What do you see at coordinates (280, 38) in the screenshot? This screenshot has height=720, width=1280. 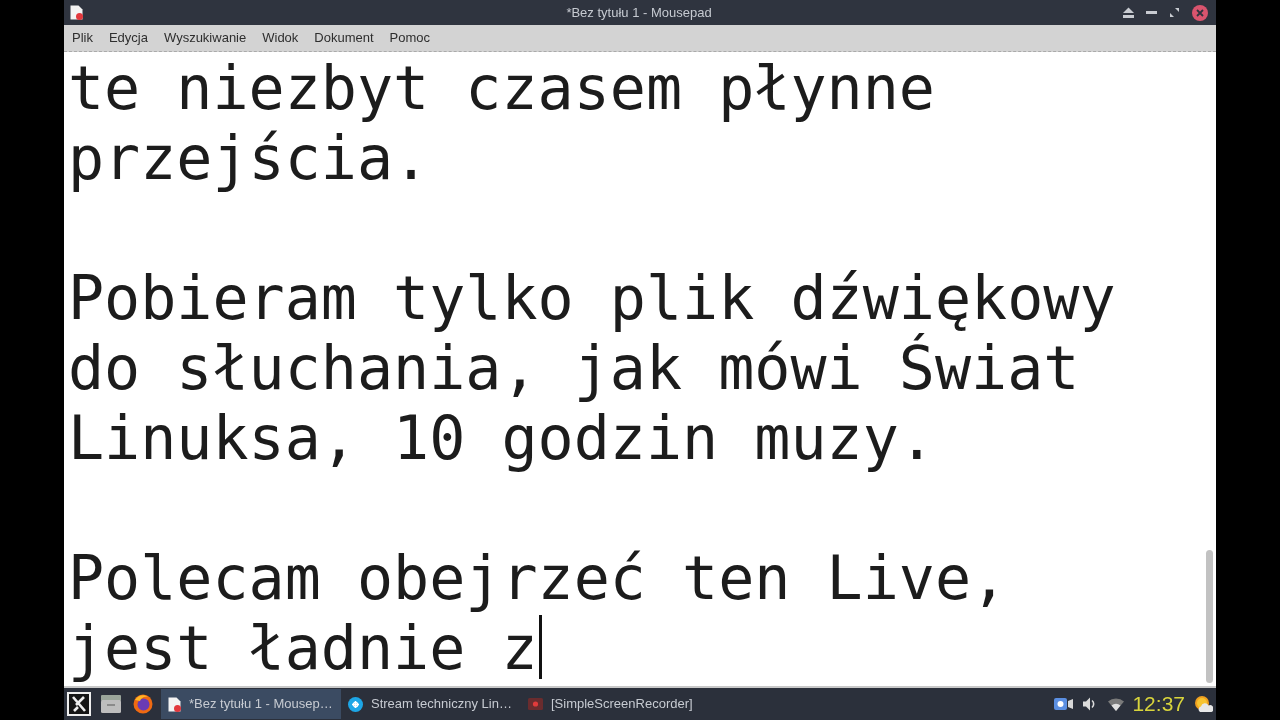 I see `menu-item: Widok` at bounding box center [280, 38].